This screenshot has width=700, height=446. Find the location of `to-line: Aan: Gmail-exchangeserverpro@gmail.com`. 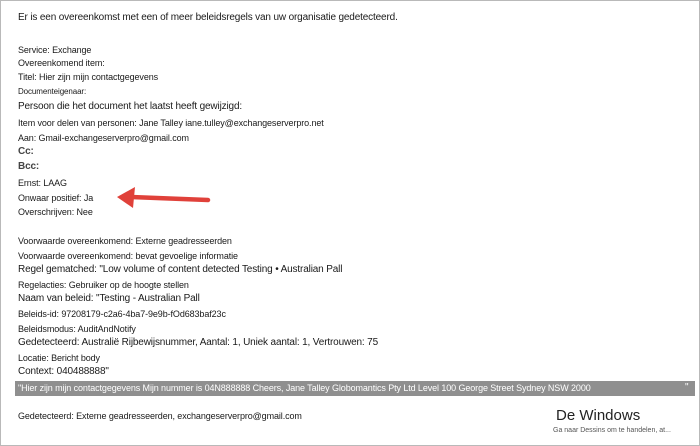

to-line: Aan: Gmail-exchangeserverpro@gmail.com is located at coordinates (103, 138).